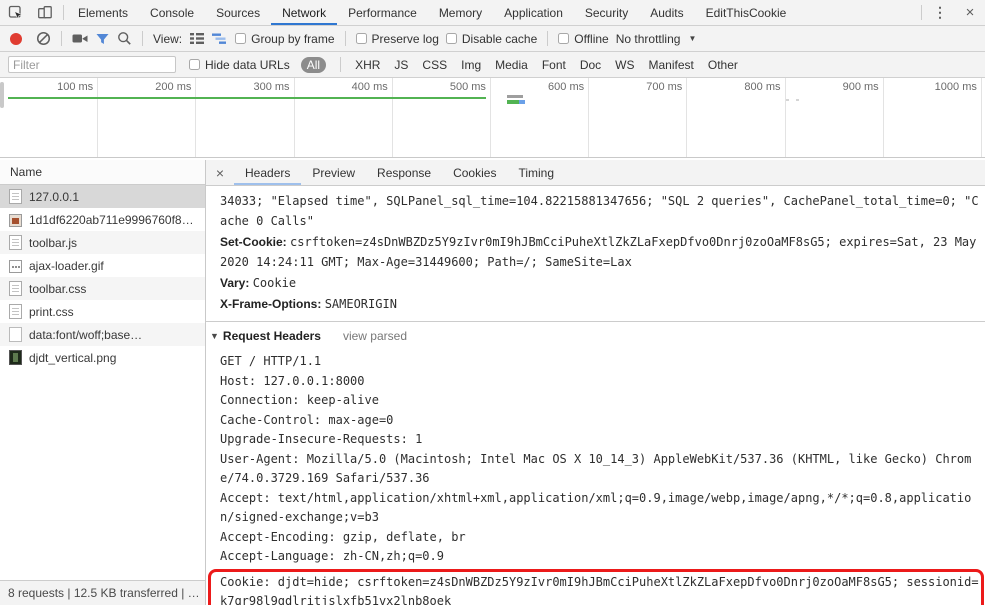 The height and width of the screenshot is (605, 985). I want to click on type-filter-manifest: Manifest, so click(671, 65).